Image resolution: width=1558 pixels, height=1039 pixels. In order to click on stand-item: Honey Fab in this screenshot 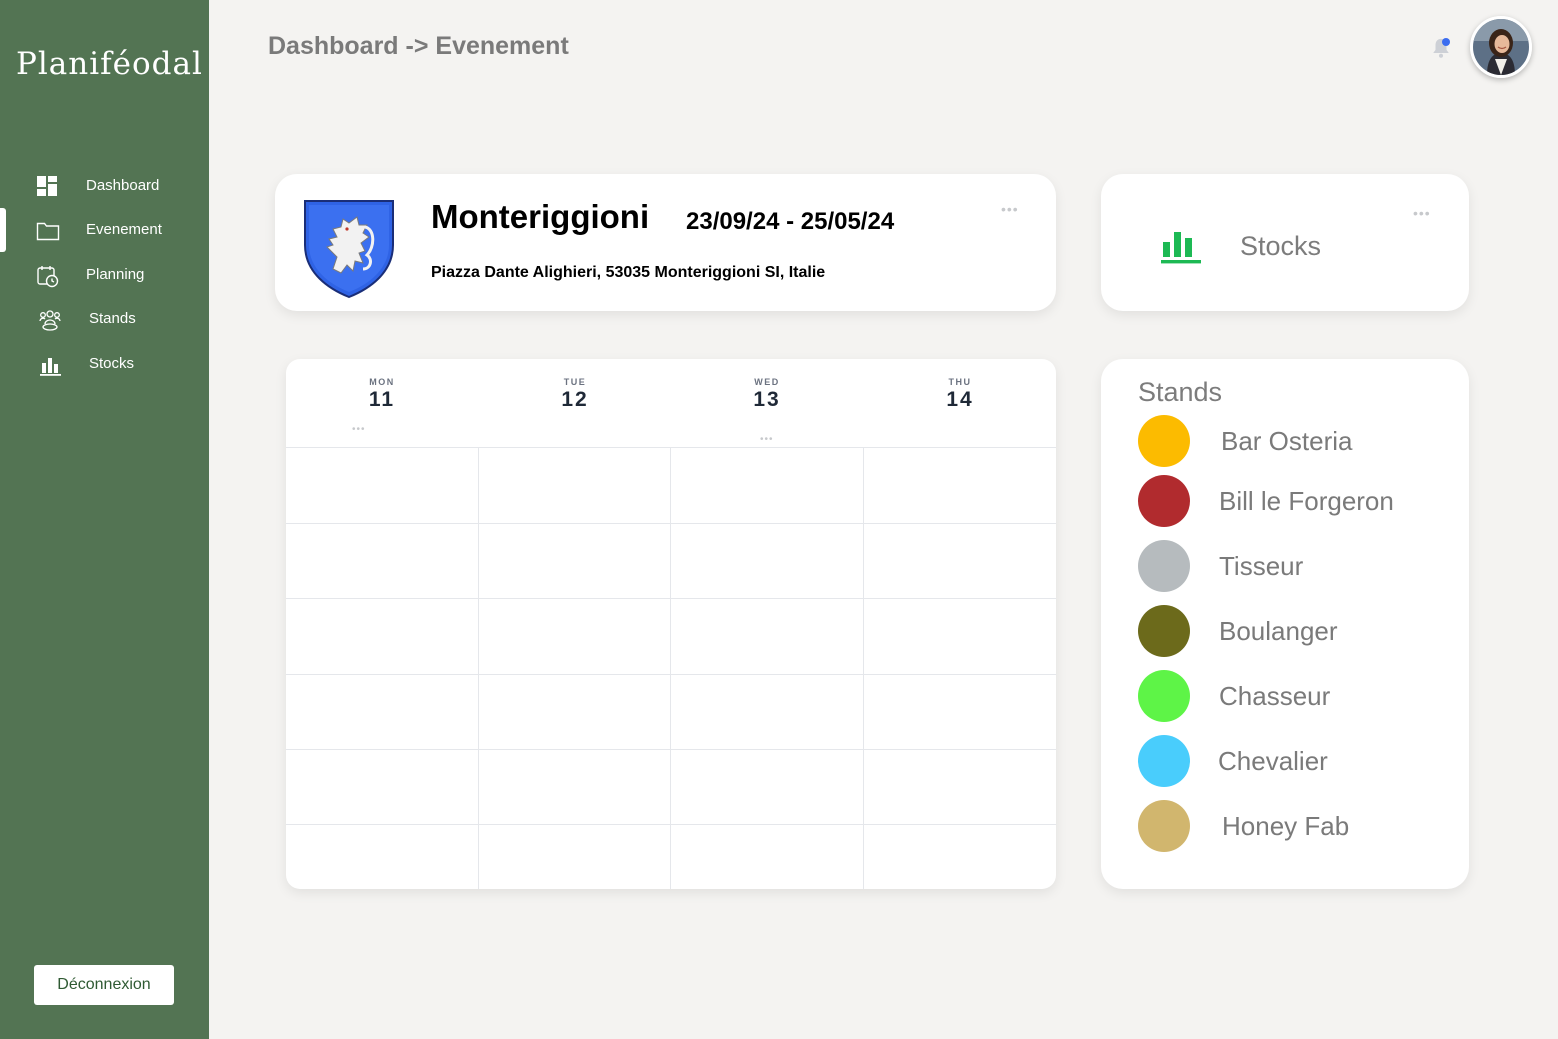, I will do `click(1298, 827)`.